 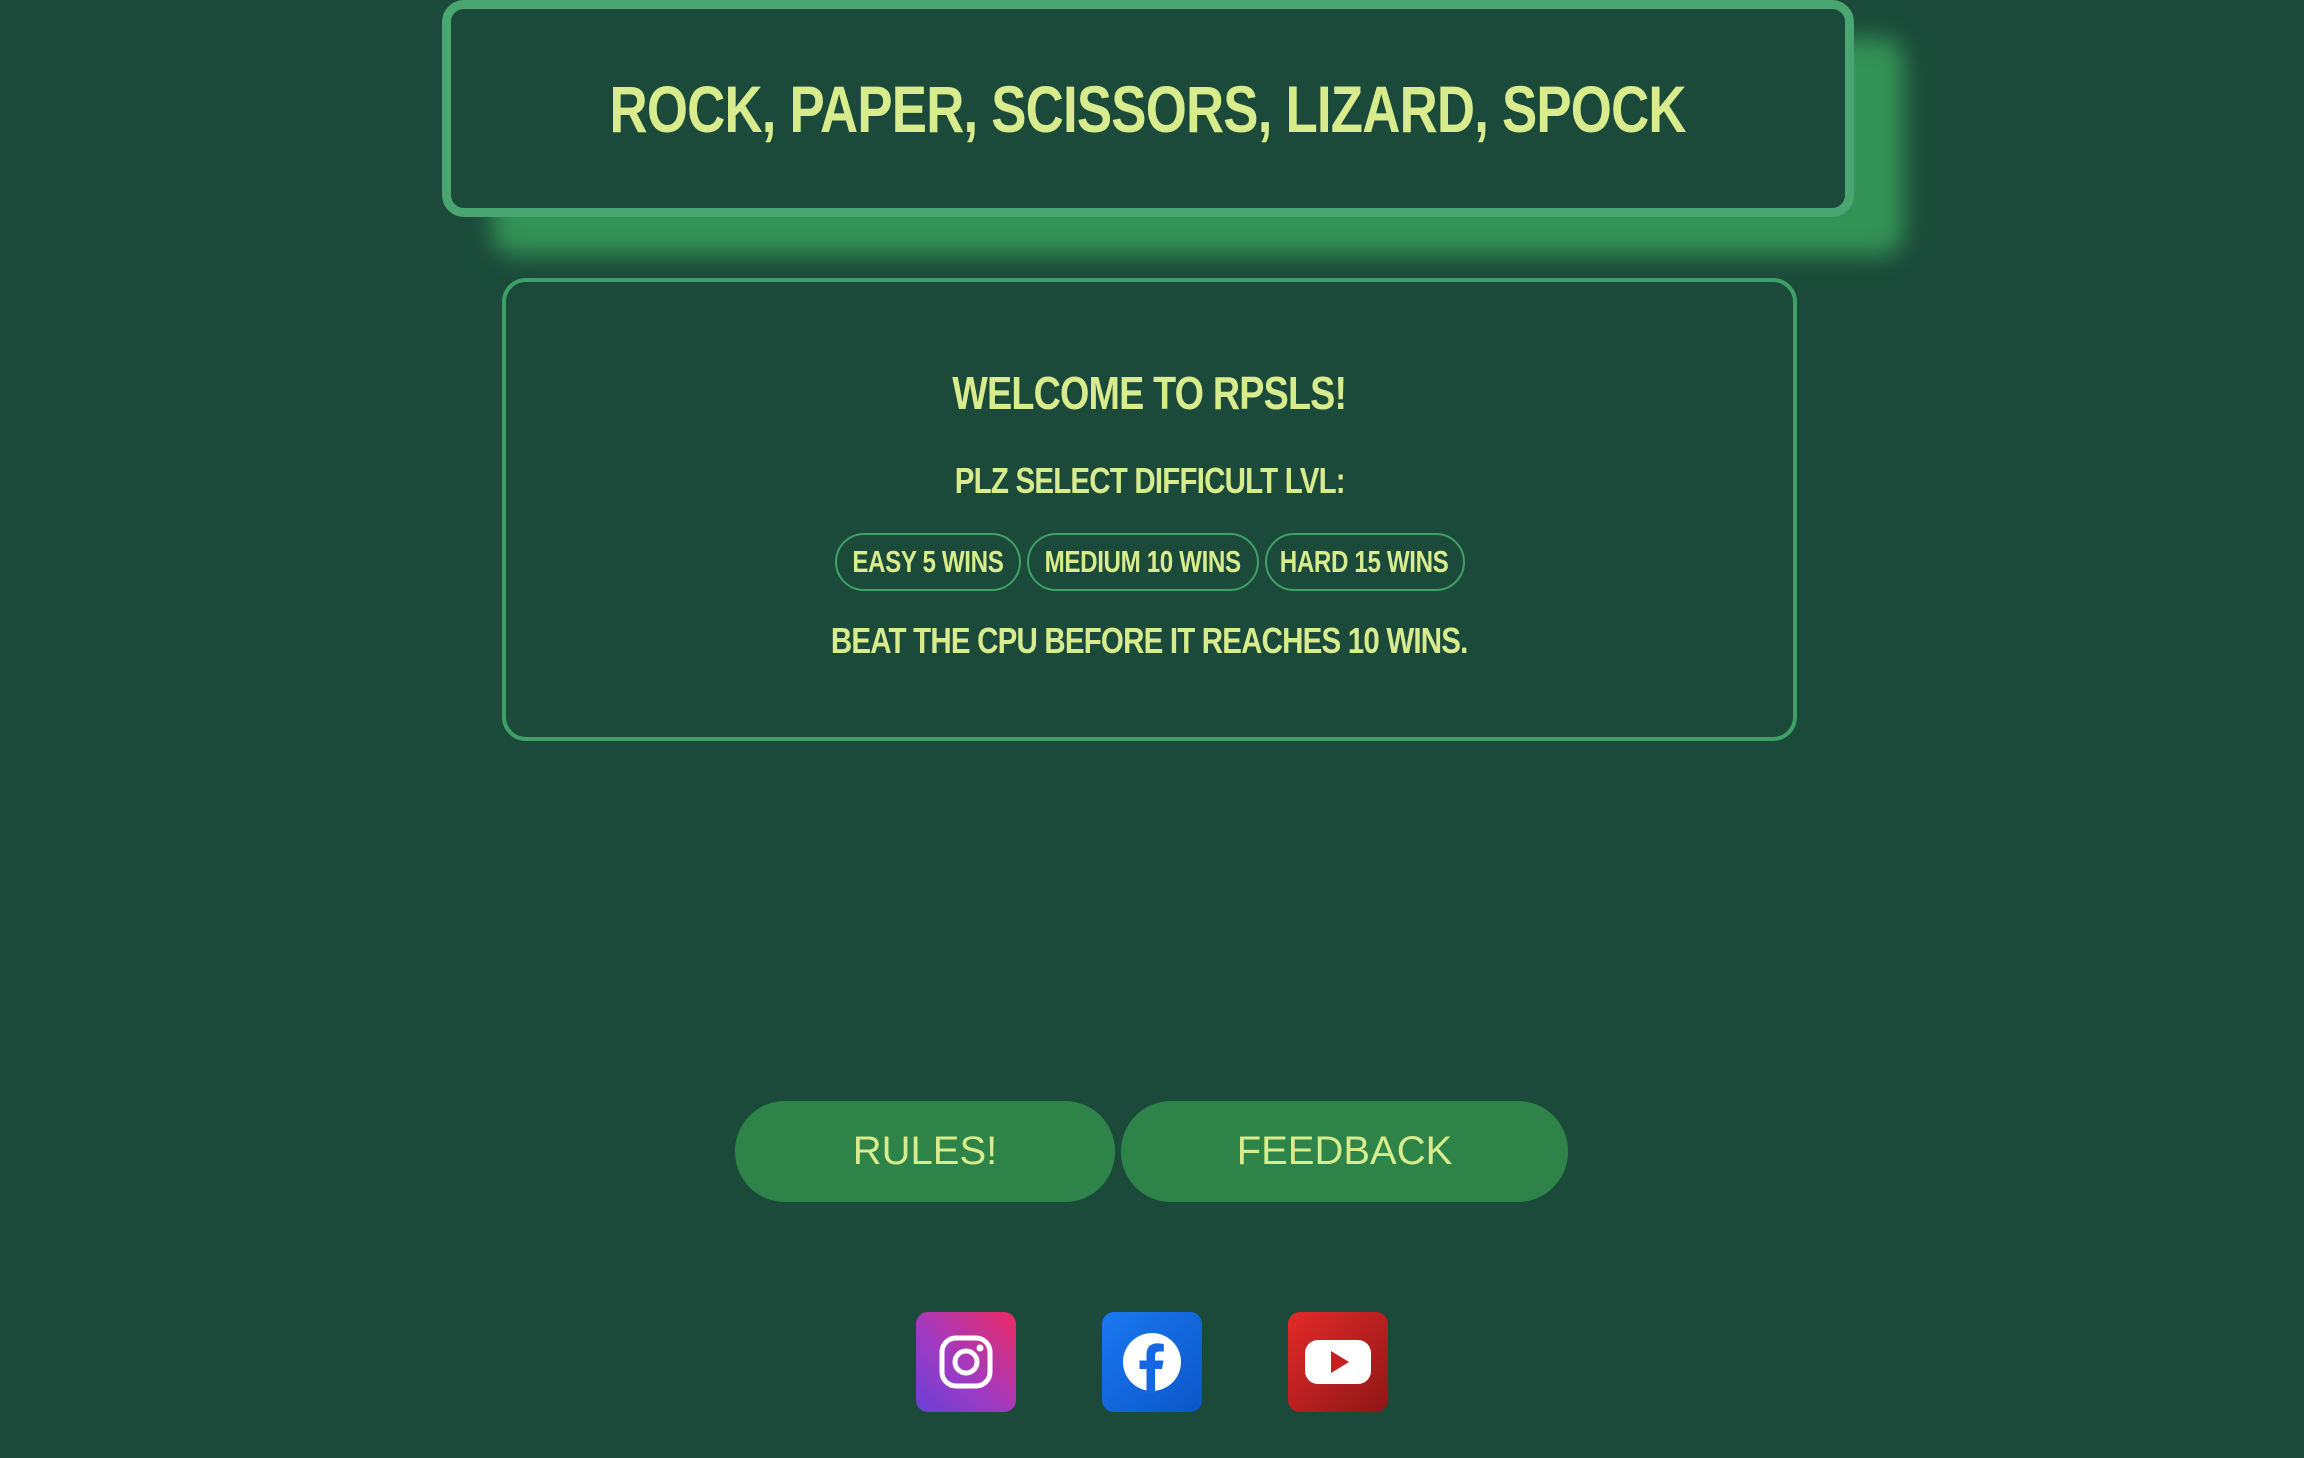 I want to click on easy-difficulty-button: EASY 5 WINS, so click(x=927, y=562).